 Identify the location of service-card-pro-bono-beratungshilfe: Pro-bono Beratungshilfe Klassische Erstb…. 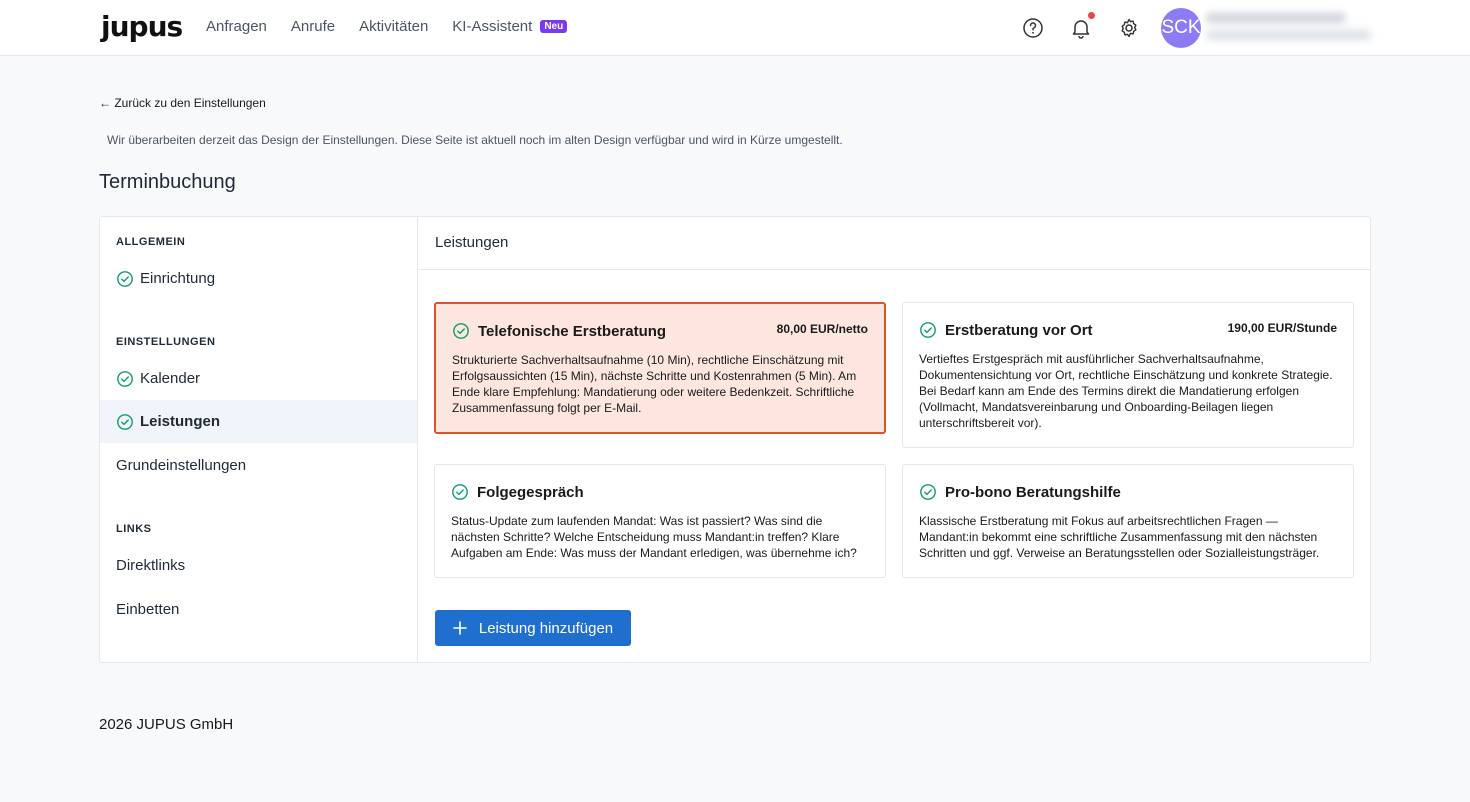
(1128, 521).